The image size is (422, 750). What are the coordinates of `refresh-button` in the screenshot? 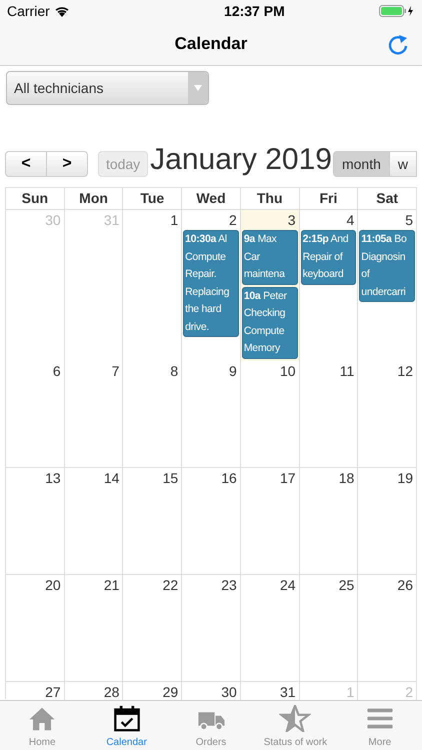 It's located at (398, 44).